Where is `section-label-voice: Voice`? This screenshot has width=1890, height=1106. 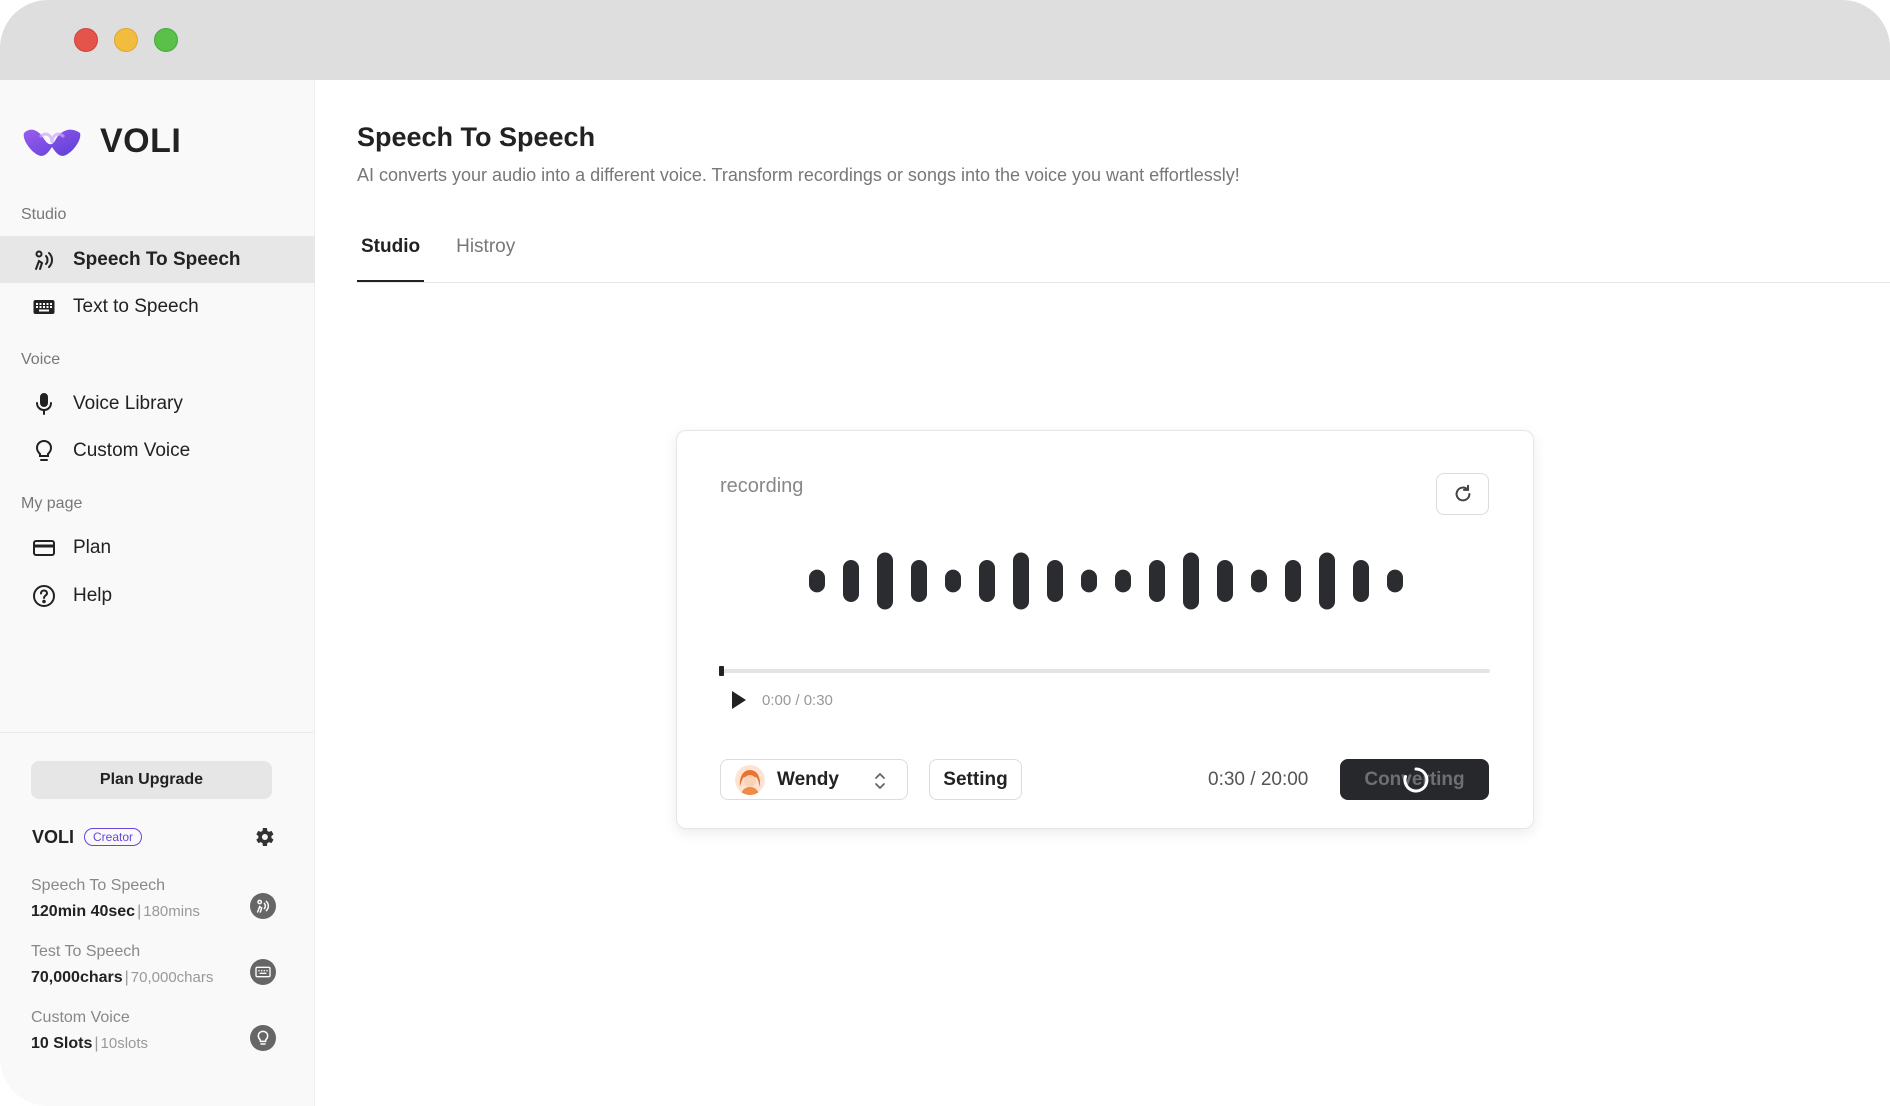
section-label-voice: Voice is located at coordinates (41, 359).